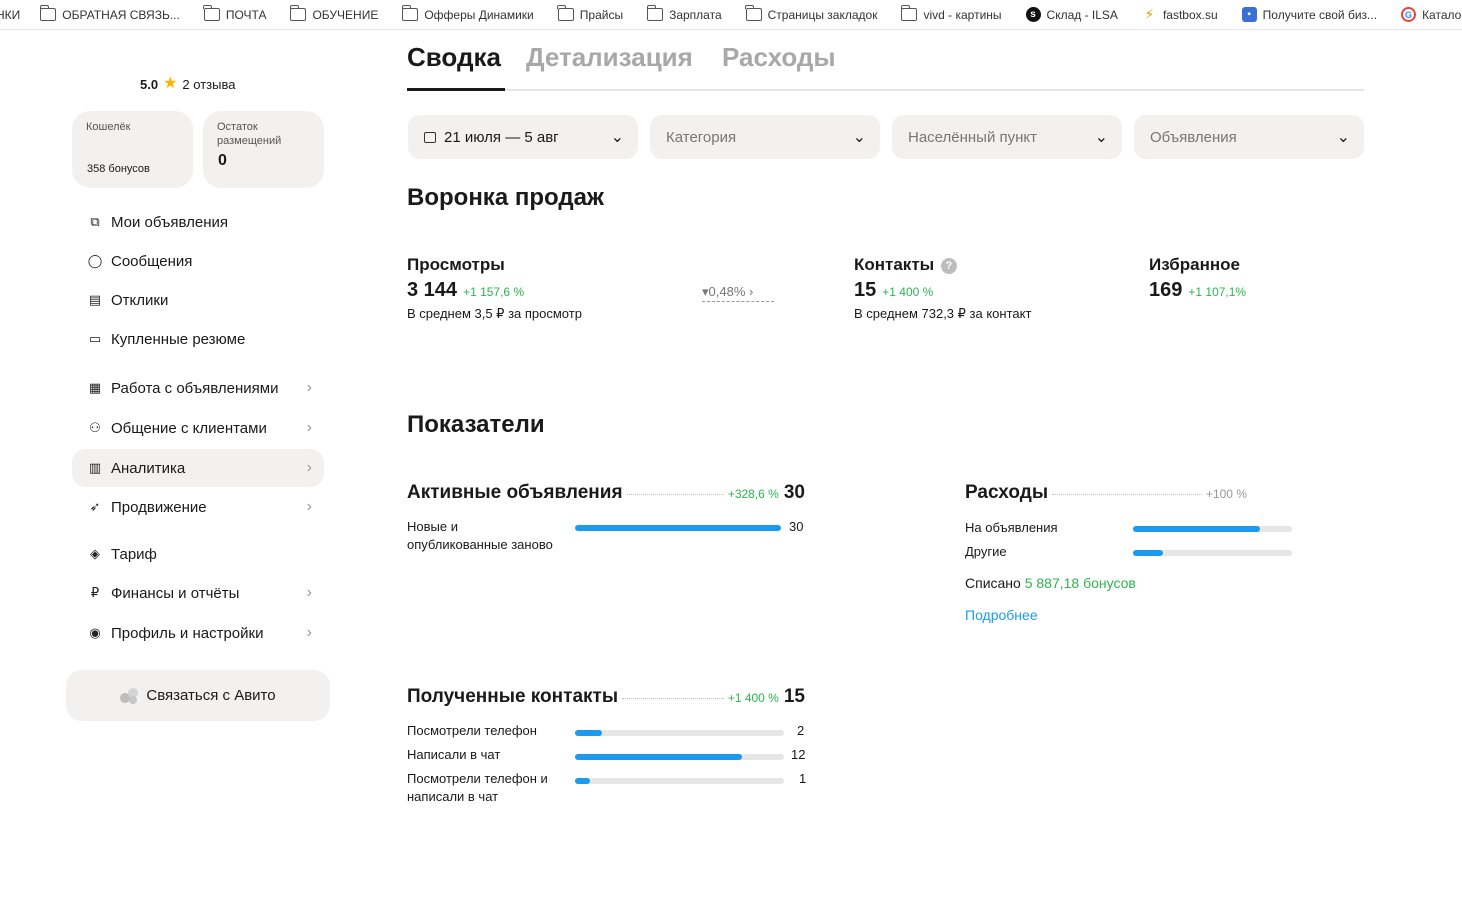 The image size is (1462, 913). Describe the element at coordinates (948, 265) in the screenshot. I see `help-icon: ?` at that location.